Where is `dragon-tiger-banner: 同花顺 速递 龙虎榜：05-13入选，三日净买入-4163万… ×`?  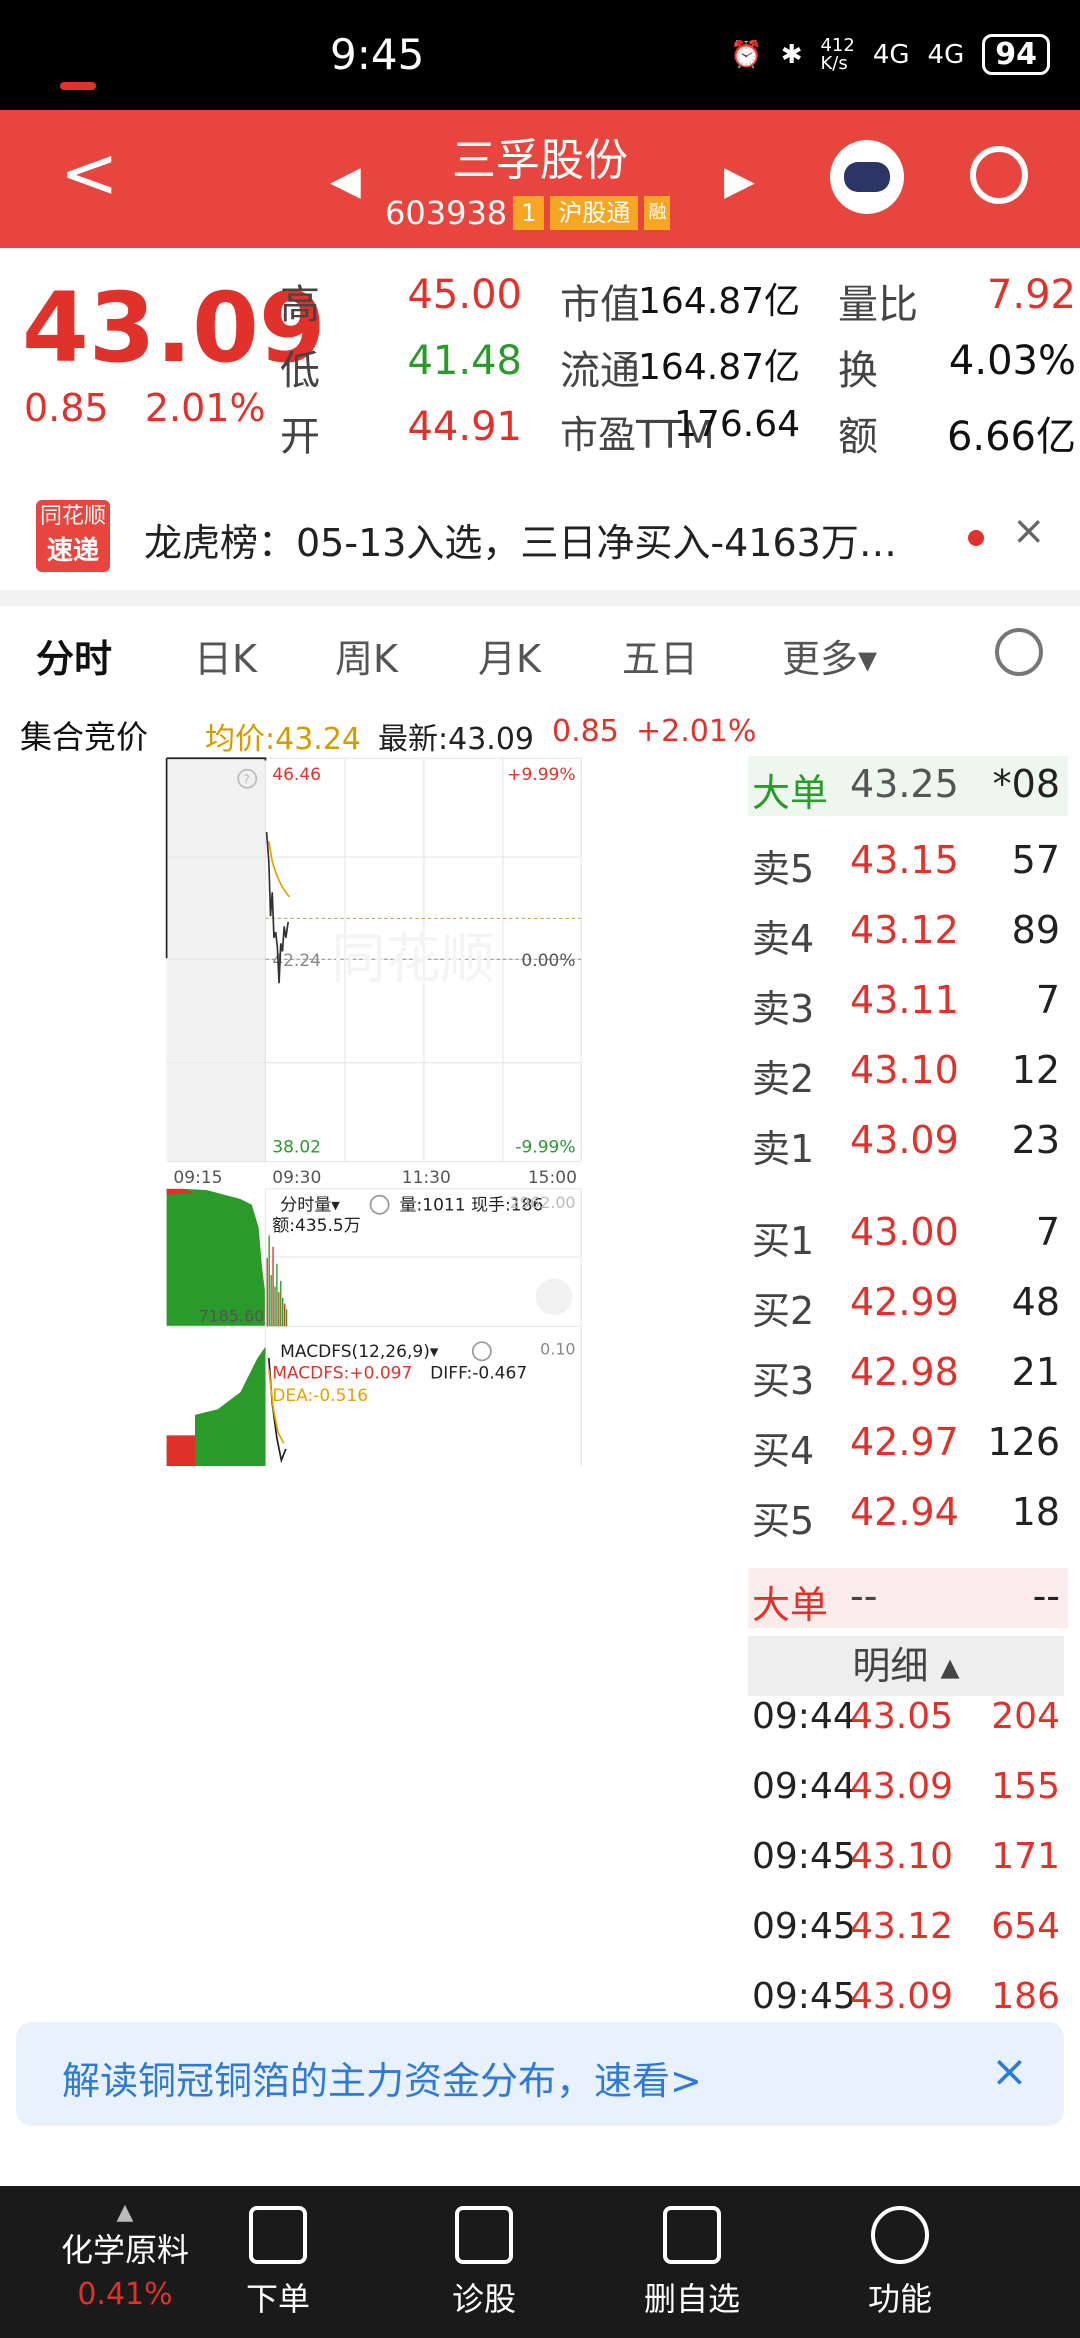
dragon-tiger-banner: 同花顺 速递 龙虎榜：05-13入选，三日净买入-4163万… × is located at coordinates (540, 534).